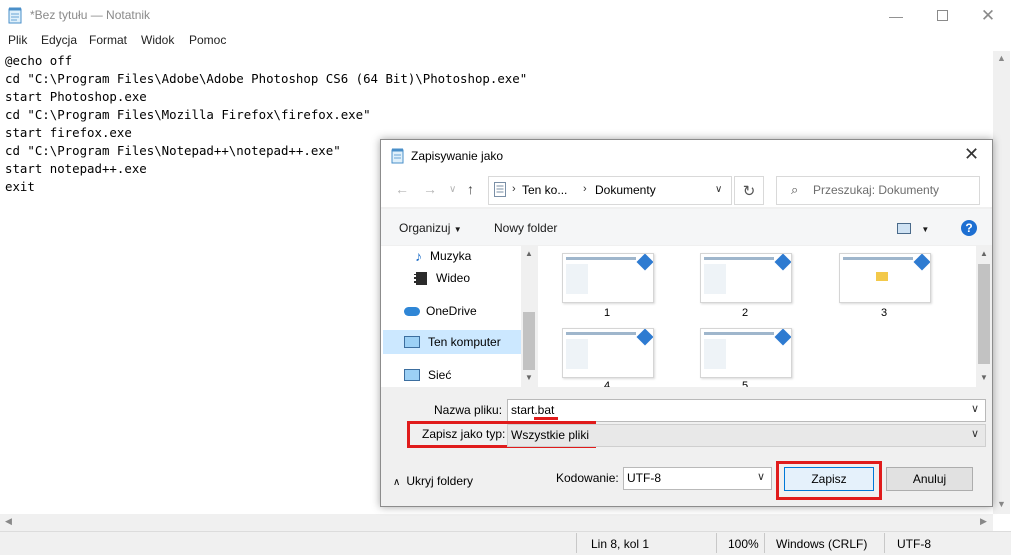  What do you see at coordinates (8, 521) in the screenshot?
I see `scroll-left-icon: ◀` at bounding box center [8, 521].